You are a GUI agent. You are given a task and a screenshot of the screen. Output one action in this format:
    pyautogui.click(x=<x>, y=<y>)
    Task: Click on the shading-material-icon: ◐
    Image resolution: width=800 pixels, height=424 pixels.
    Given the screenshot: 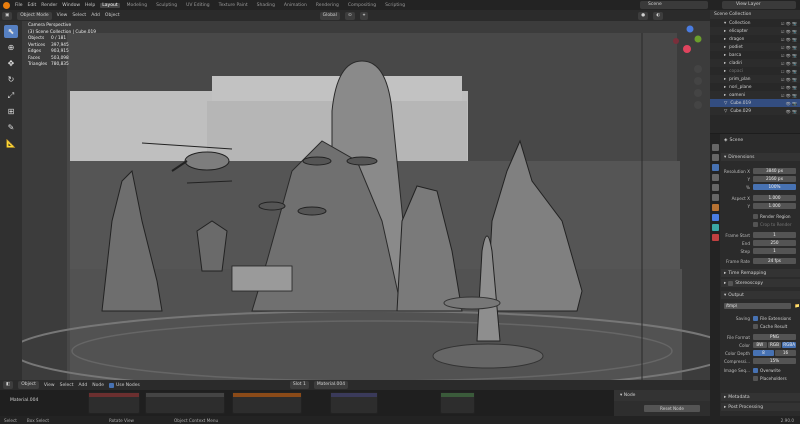 What is the action you would take?
    pyautogui.click(x=658, y=15)
    